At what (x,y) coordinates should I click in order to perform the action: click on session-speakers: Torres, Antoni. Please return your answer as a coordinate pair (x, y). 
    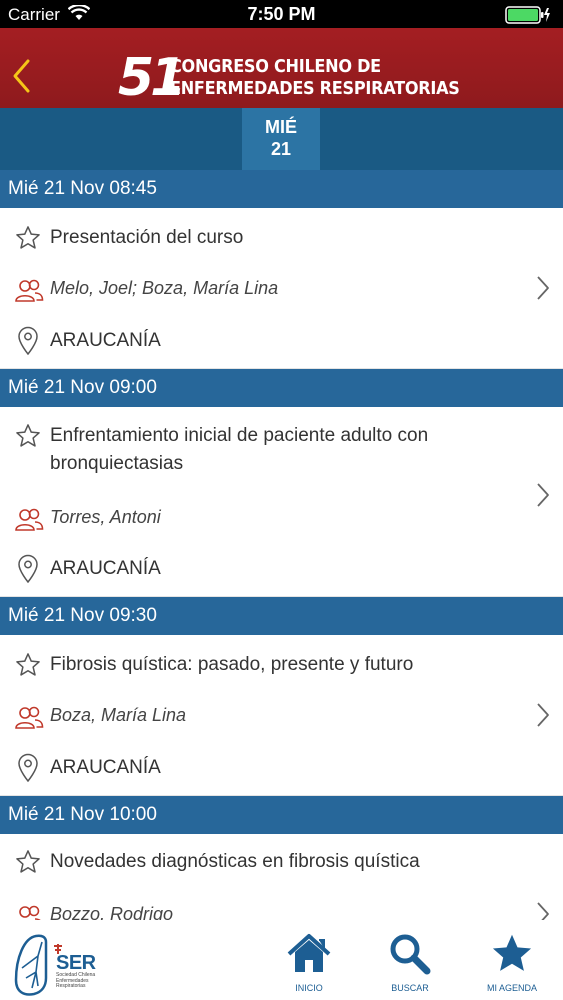
    Looking at the image, I should click on (105, 517).